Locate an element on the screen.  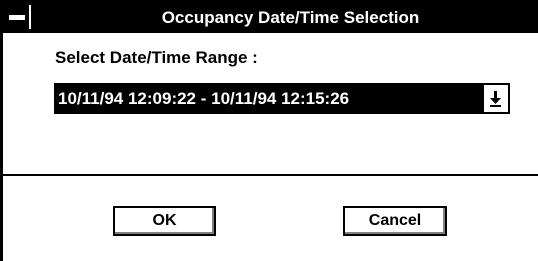
ok-button: OK is located at coordinates (164, 221).